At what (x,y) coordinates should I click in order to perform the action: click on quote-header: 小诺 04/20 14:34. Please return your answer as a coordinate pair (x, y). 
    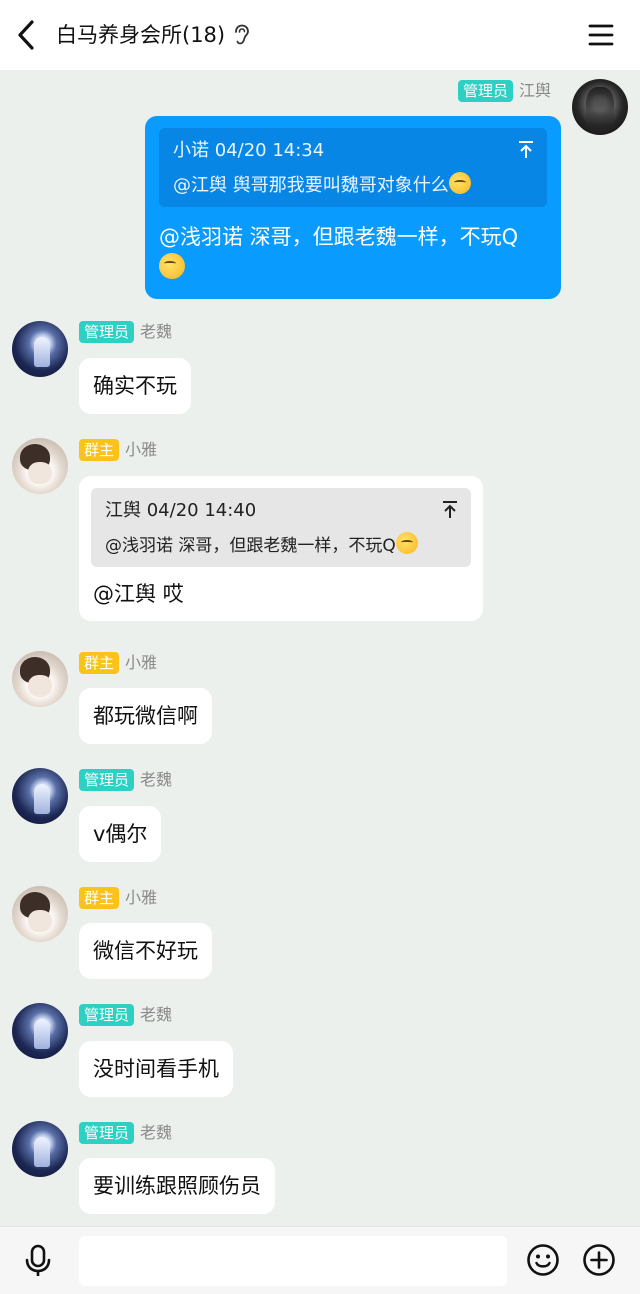
    Looking at the image, I should click on (249, 150).